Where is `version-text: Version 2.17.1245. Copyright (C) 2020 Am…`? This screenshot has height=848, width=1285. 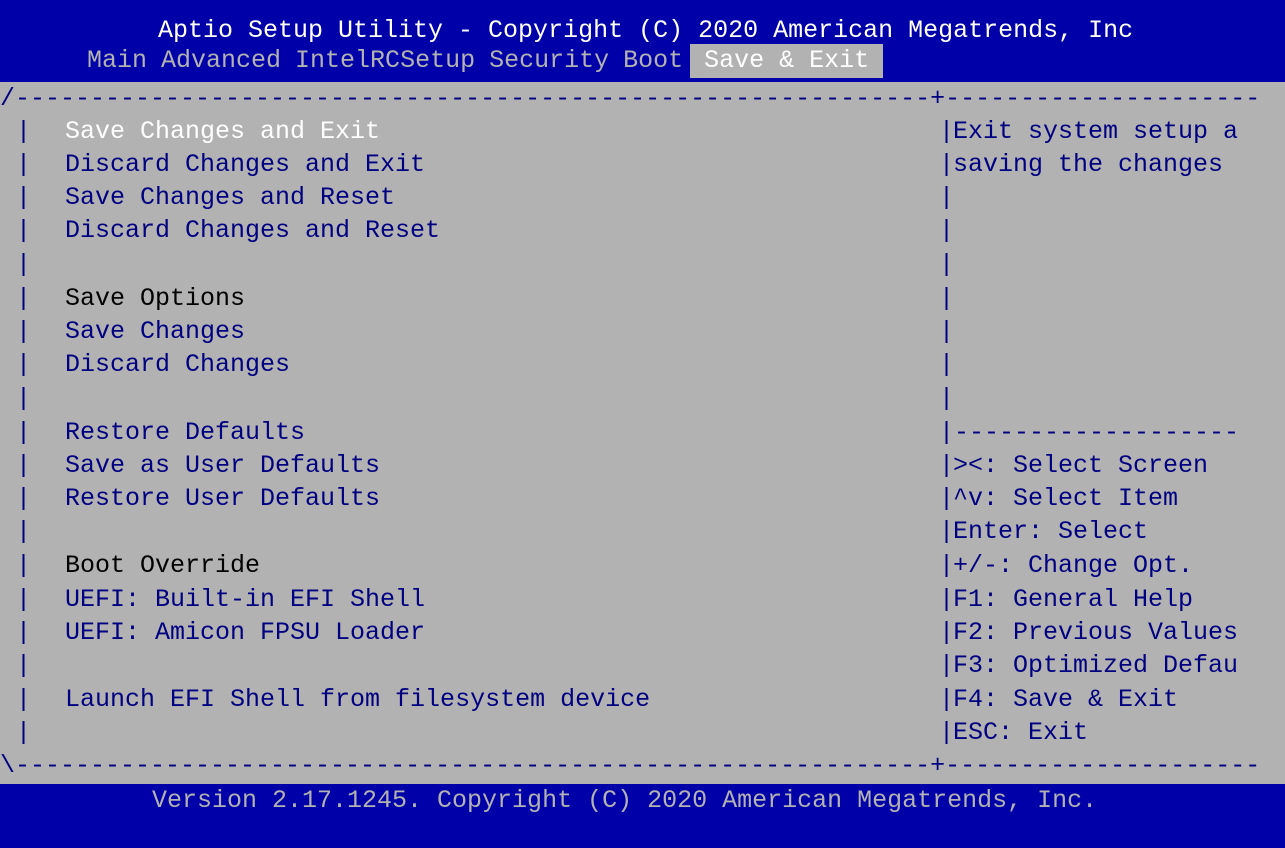 version-text: Version 2.17.1245. Copyright (C) 2020 Am… is located at coordinates (625, 800).